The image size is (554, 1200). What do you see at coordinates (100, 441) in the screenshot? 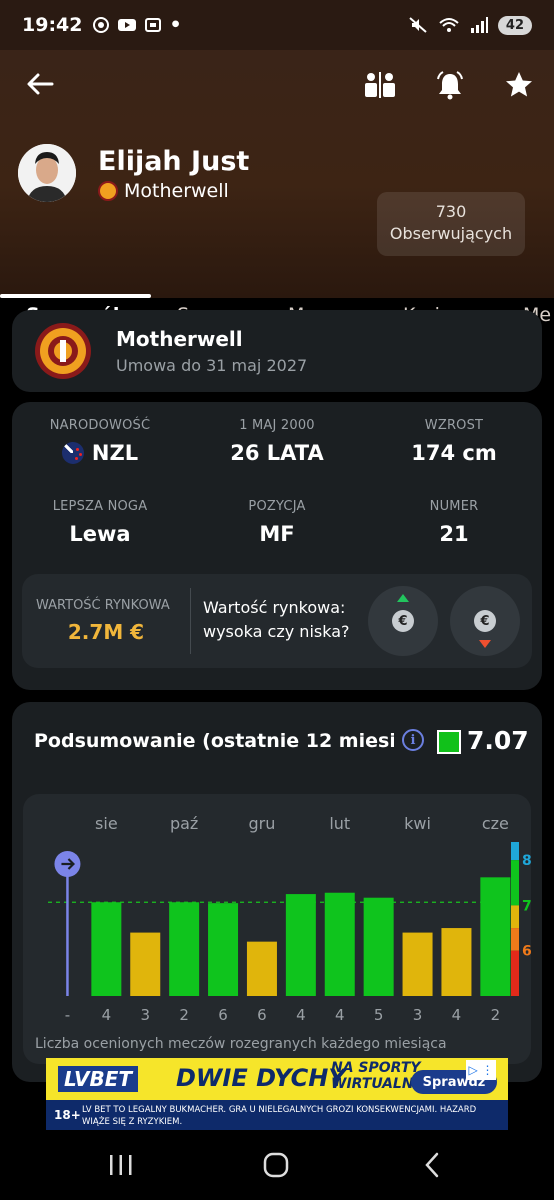
I see `nationality-cell: NARODOWOŚĆ NZL` at bounding box center [100, 441].